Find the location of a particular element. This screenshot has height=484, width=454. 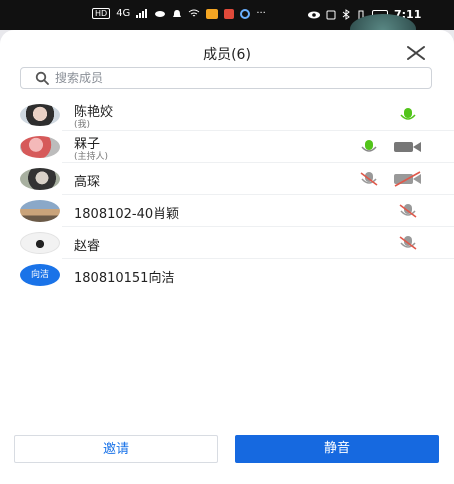

search-input is located at coordinates (235, 78).